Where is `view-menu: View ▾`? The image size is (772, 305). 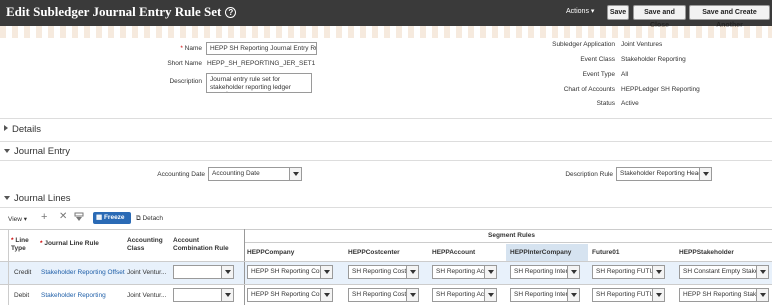
view-menu: View ▾ is located at coordinates (17, 219).